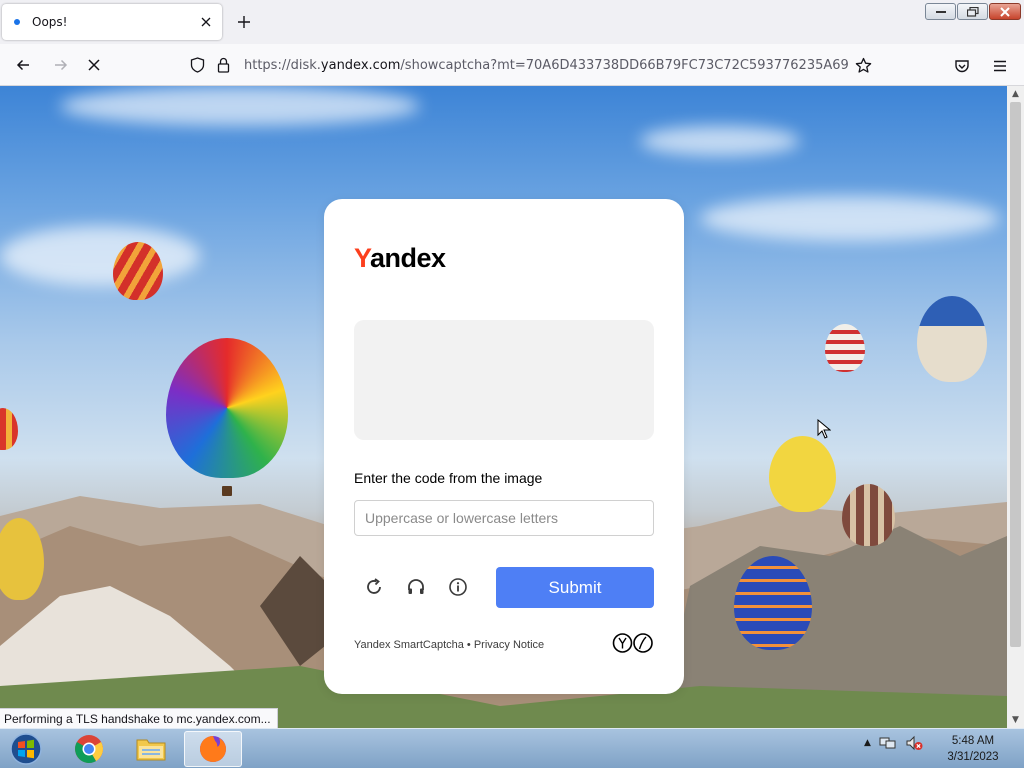 This screenshot has height=768, width=1024. What do you see at coordinates (26, 749) in the screenshot?
I see `windows-start-button` at bounding box center [26, 749].